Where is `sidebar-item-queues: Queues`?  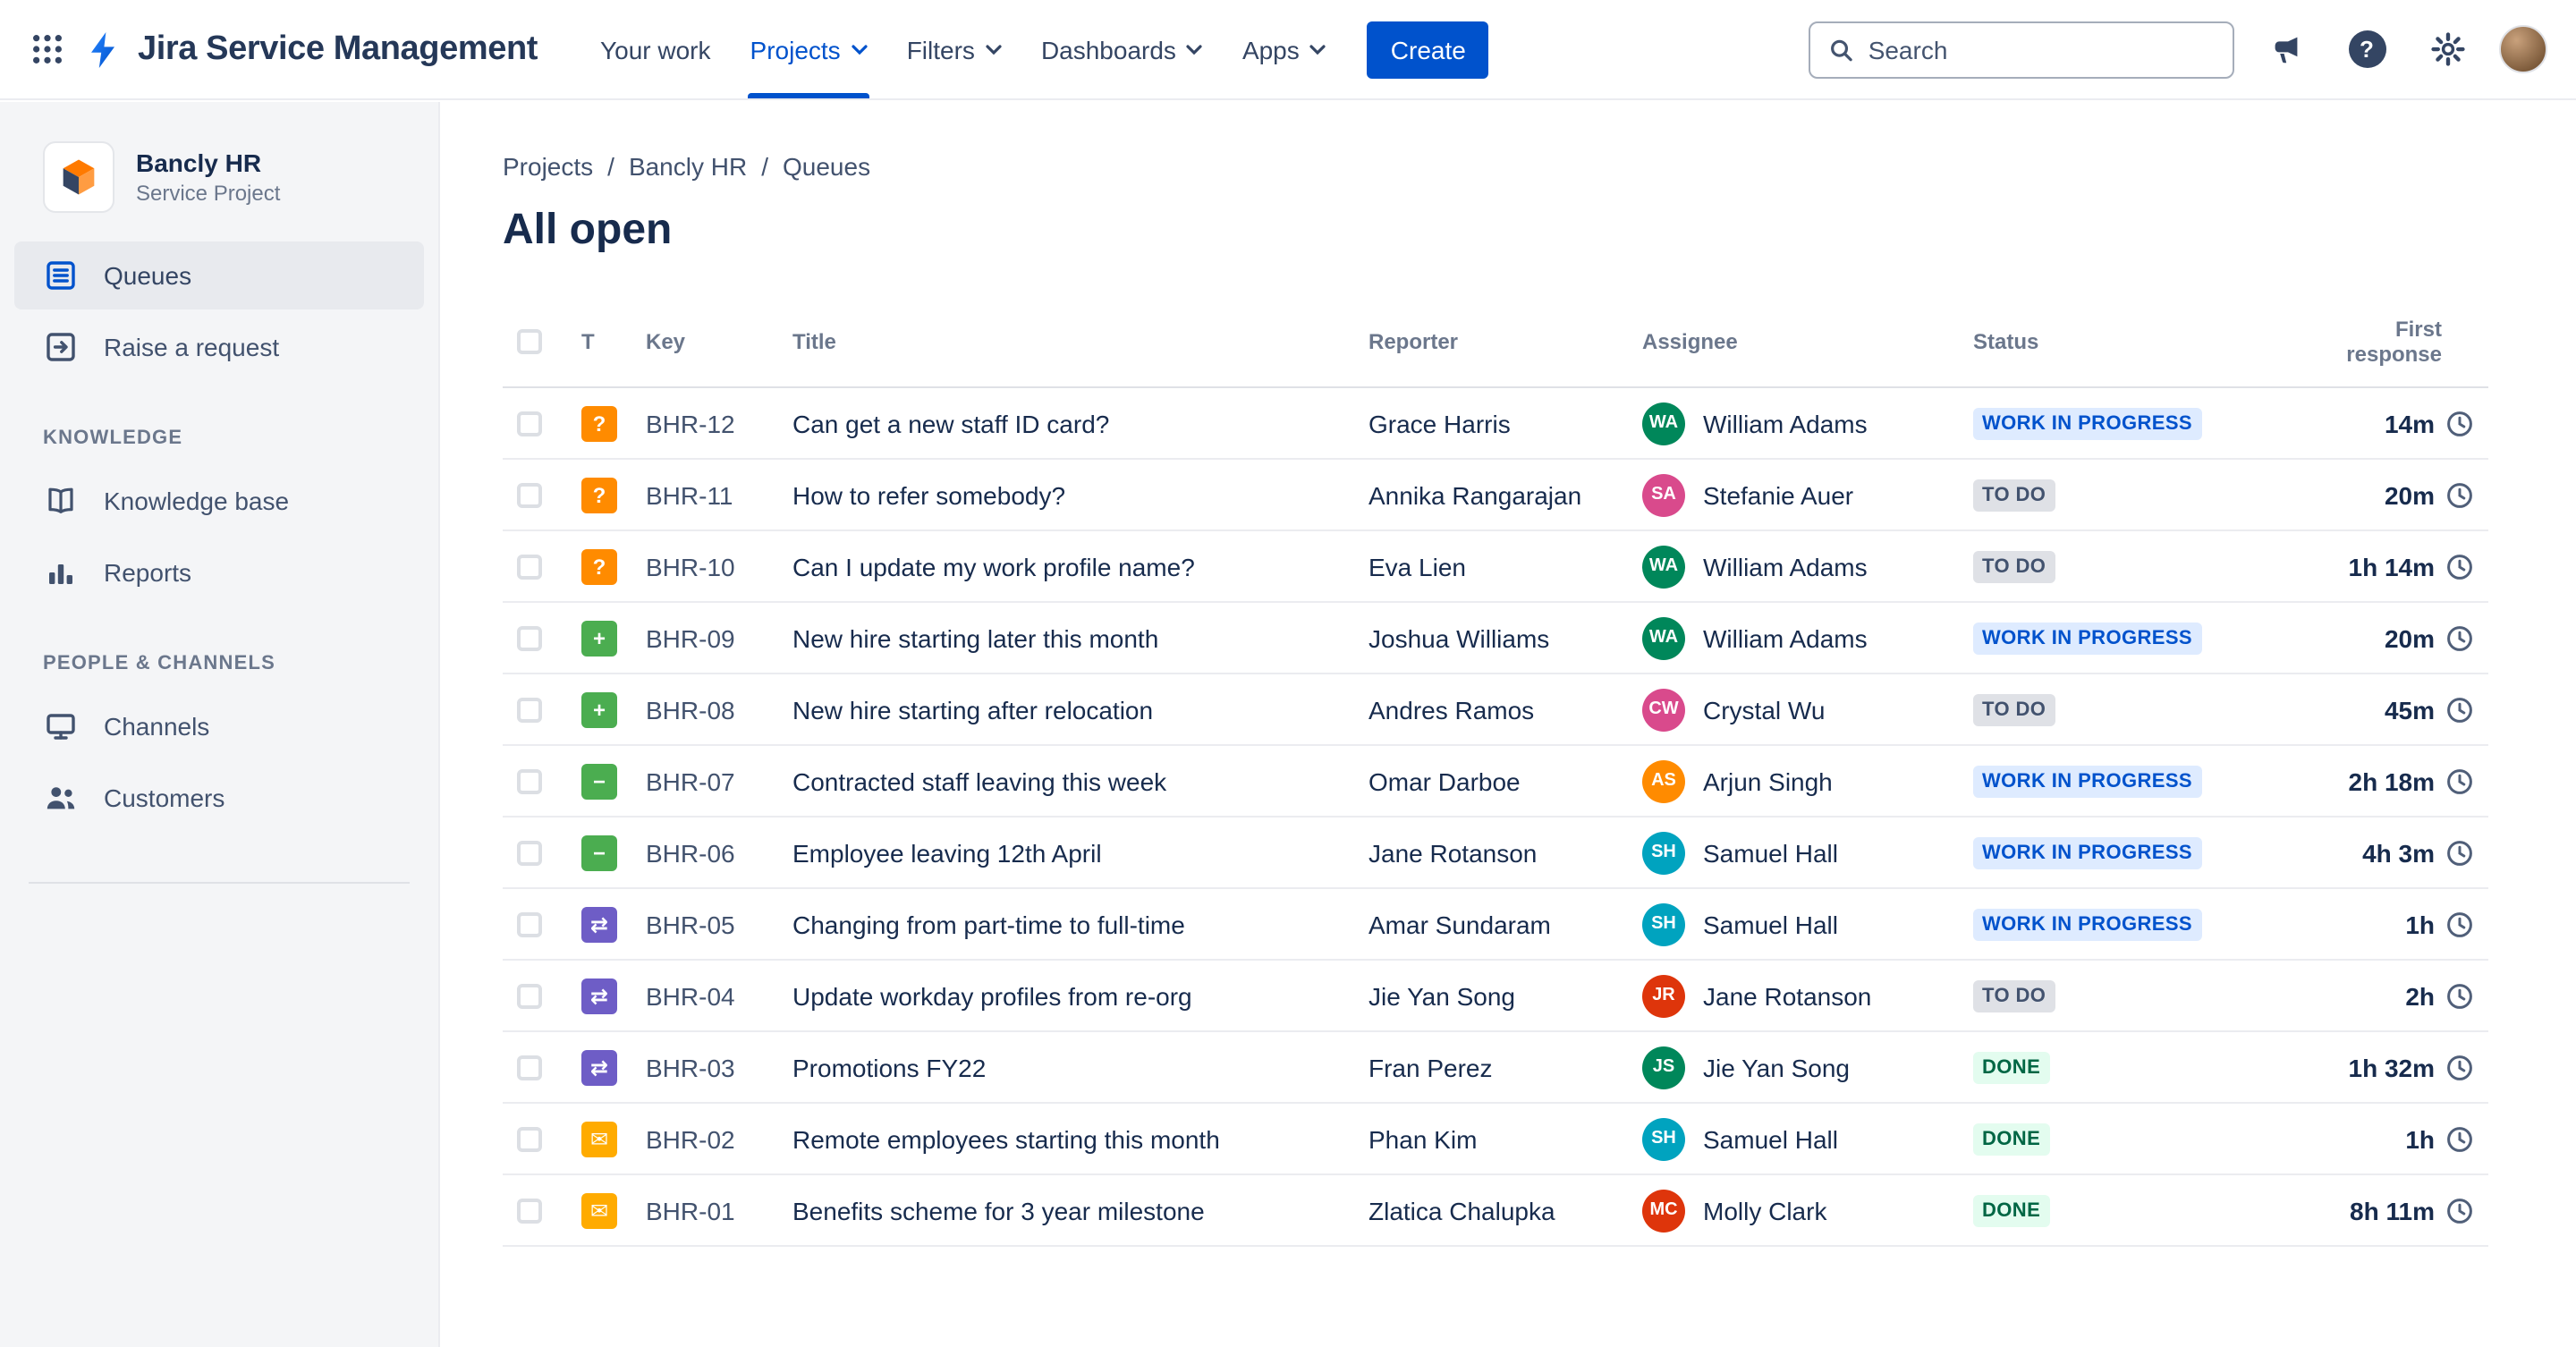
sidebar-item-queues: Queues is located at coordinates (219, 275).